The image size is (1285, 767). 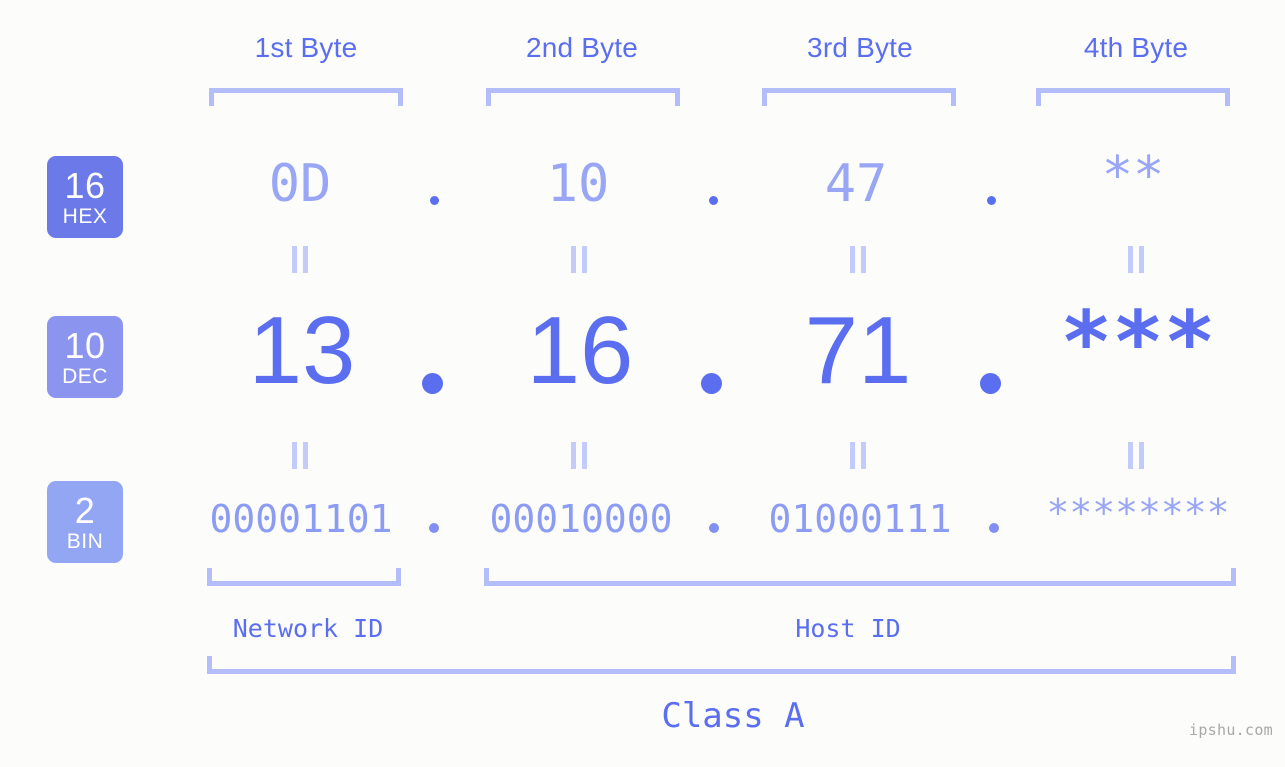 I want to click on class-bracket, so click(x=721, y=665).